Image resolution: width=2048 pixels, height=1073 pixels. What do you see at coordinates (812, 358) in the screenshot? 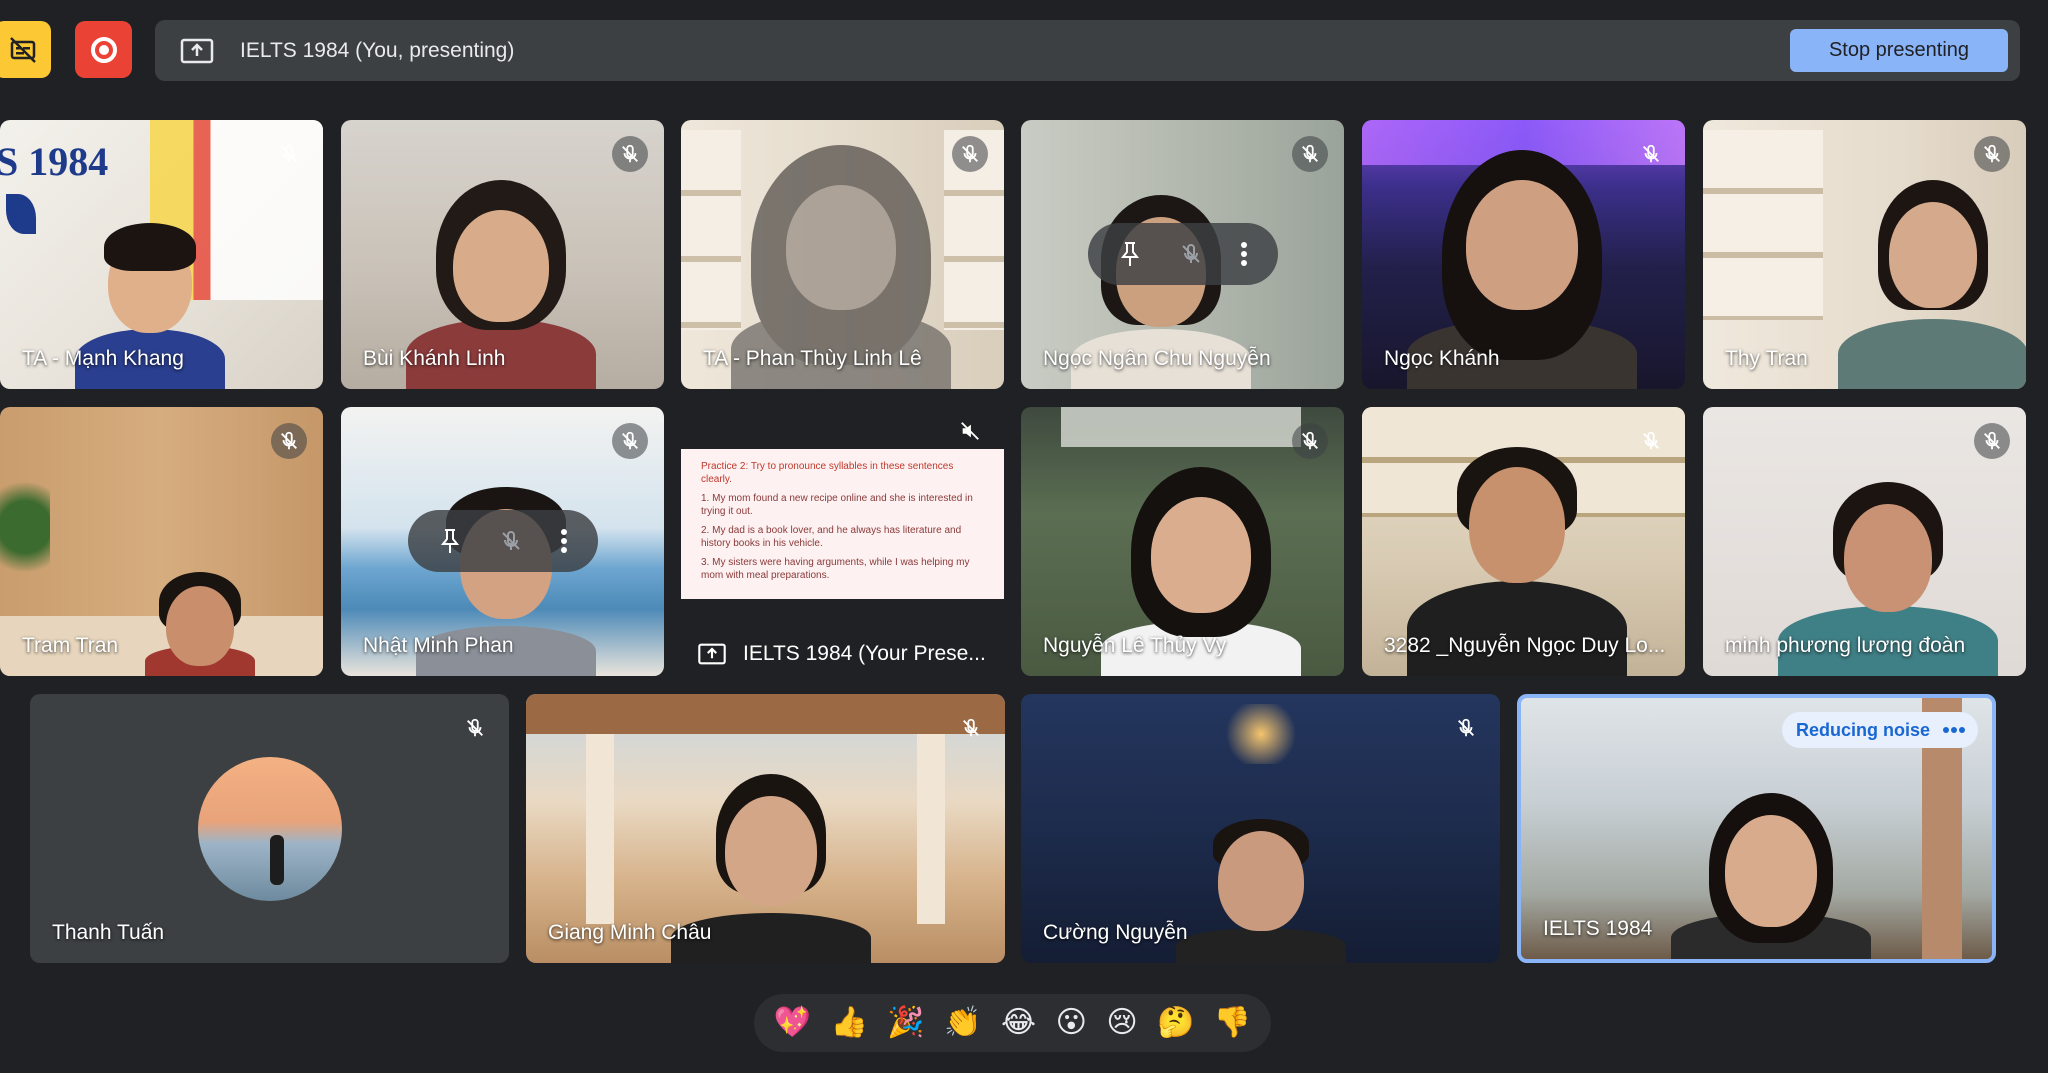
I see `participant-name: TA - Phan Thùy Linh Lê` at bounding box center [812, 358].